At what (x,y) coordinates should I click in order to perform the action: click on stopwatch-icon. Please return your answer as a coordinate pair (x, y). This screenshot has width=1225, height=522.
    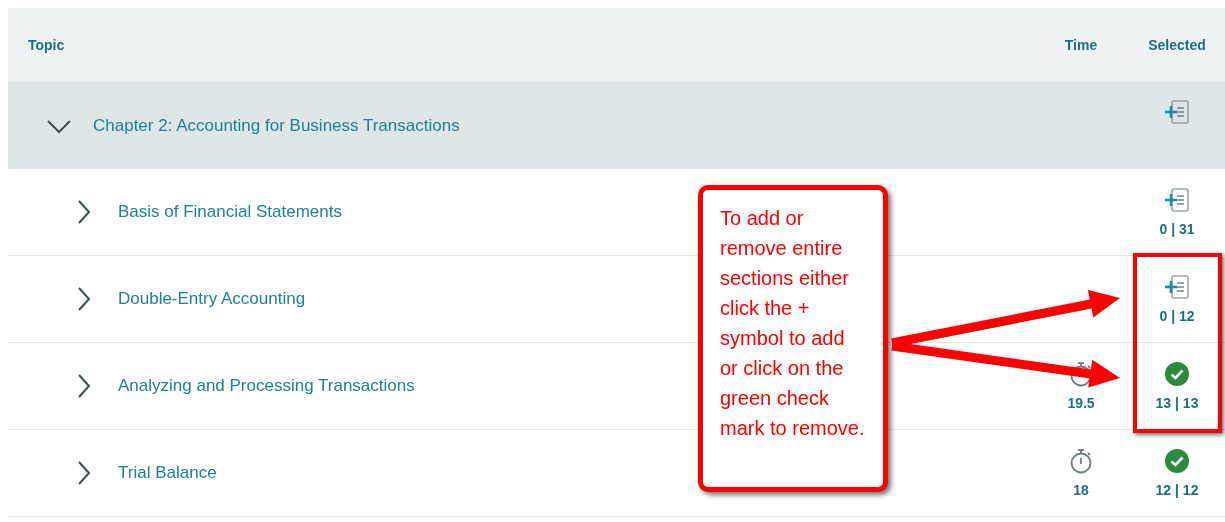
    Looking at the image, I should click on (1081, 461).